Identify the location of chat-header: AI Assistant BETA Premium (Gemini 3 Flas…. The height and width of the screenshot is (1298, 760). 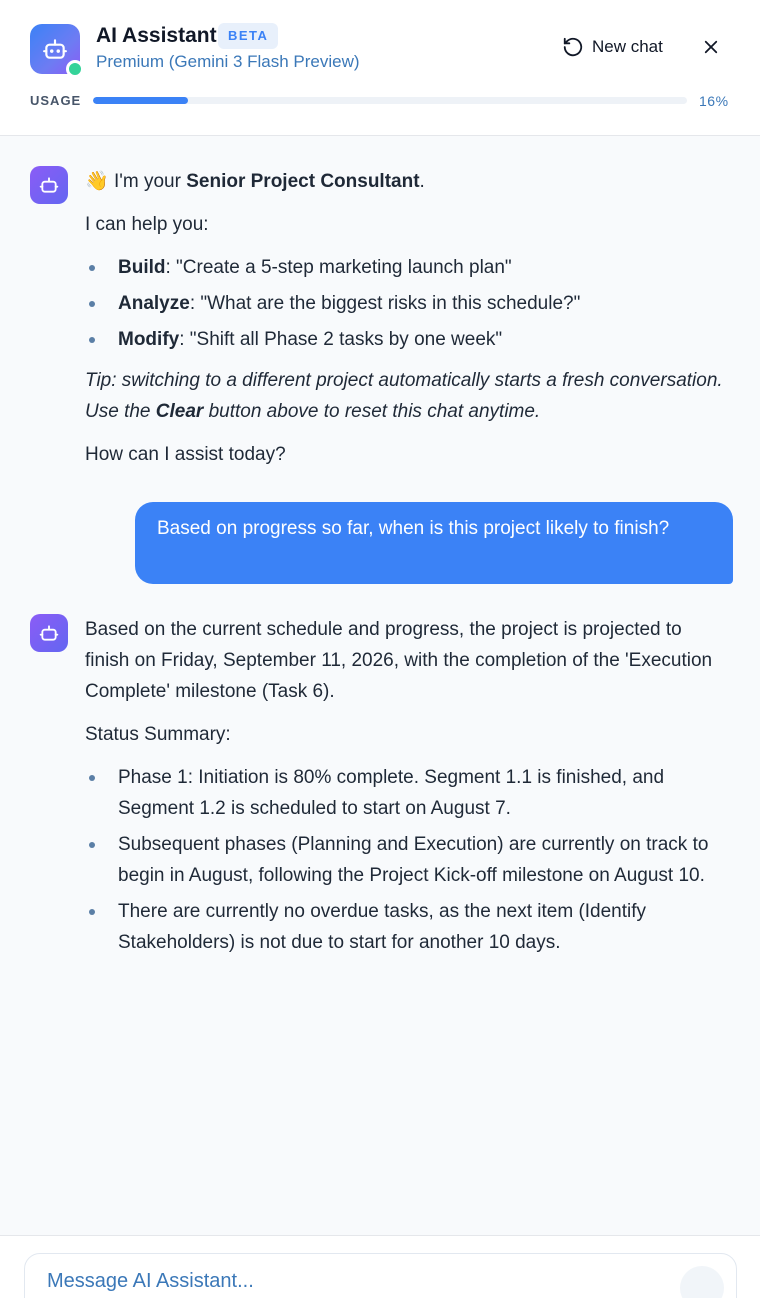
(380, 68).